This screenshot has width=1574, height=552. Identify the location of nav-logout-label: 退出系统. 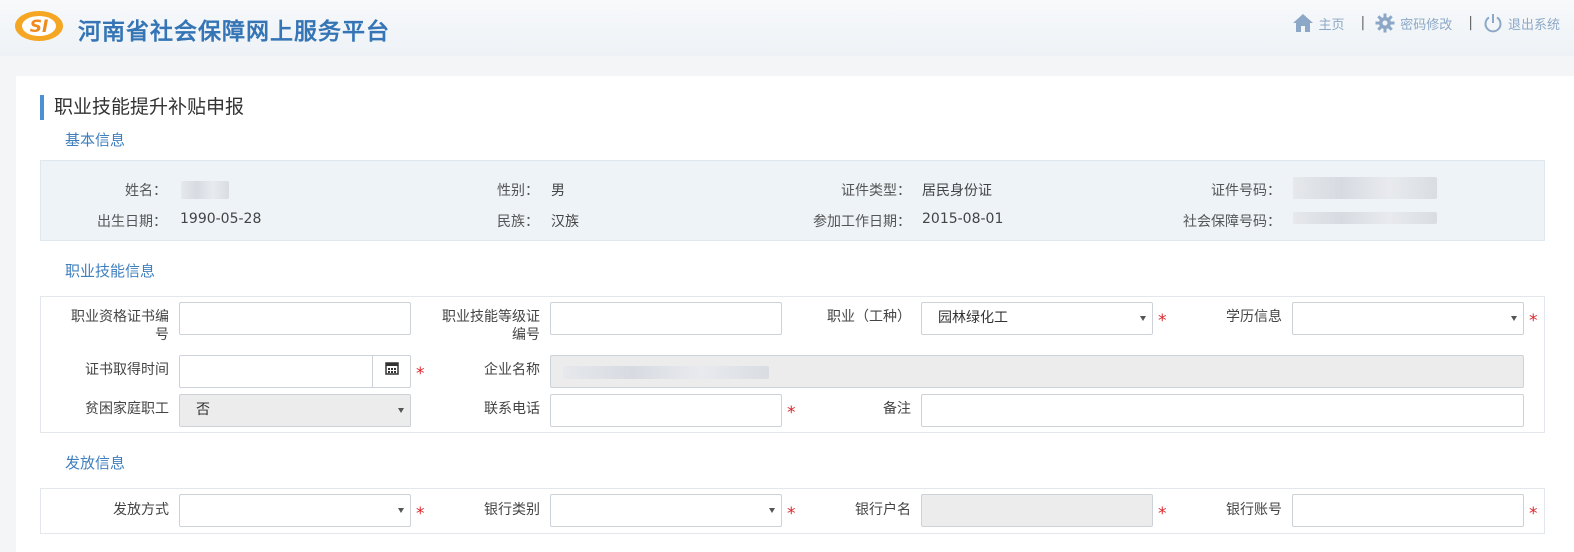
(1533, 25).